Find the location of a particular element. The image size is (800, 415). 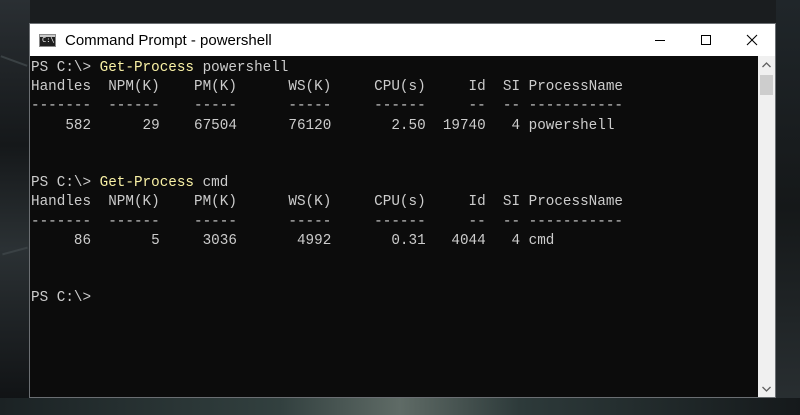

window-title: Command Prompt - powershell is located at coordinates (168, 40).